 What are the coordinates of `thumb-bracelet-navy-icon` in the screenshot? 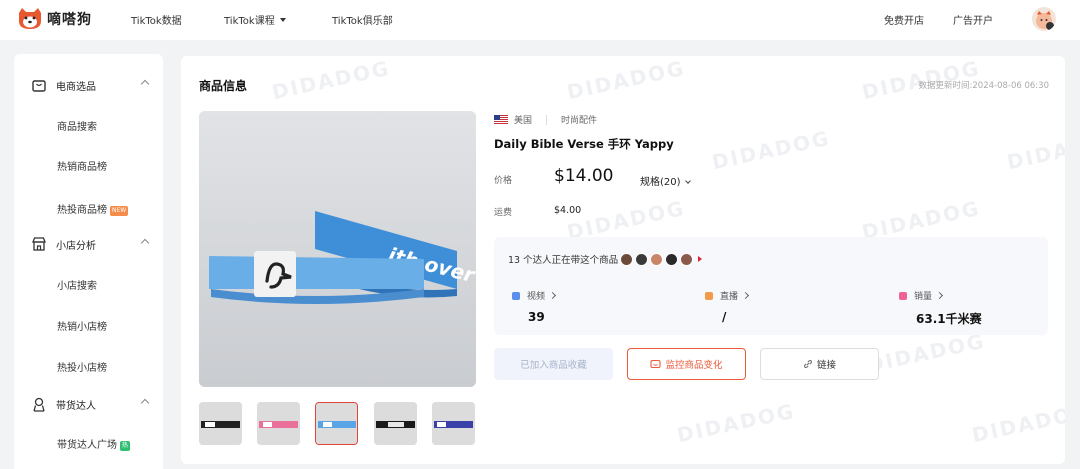 It's located at (453, 423).